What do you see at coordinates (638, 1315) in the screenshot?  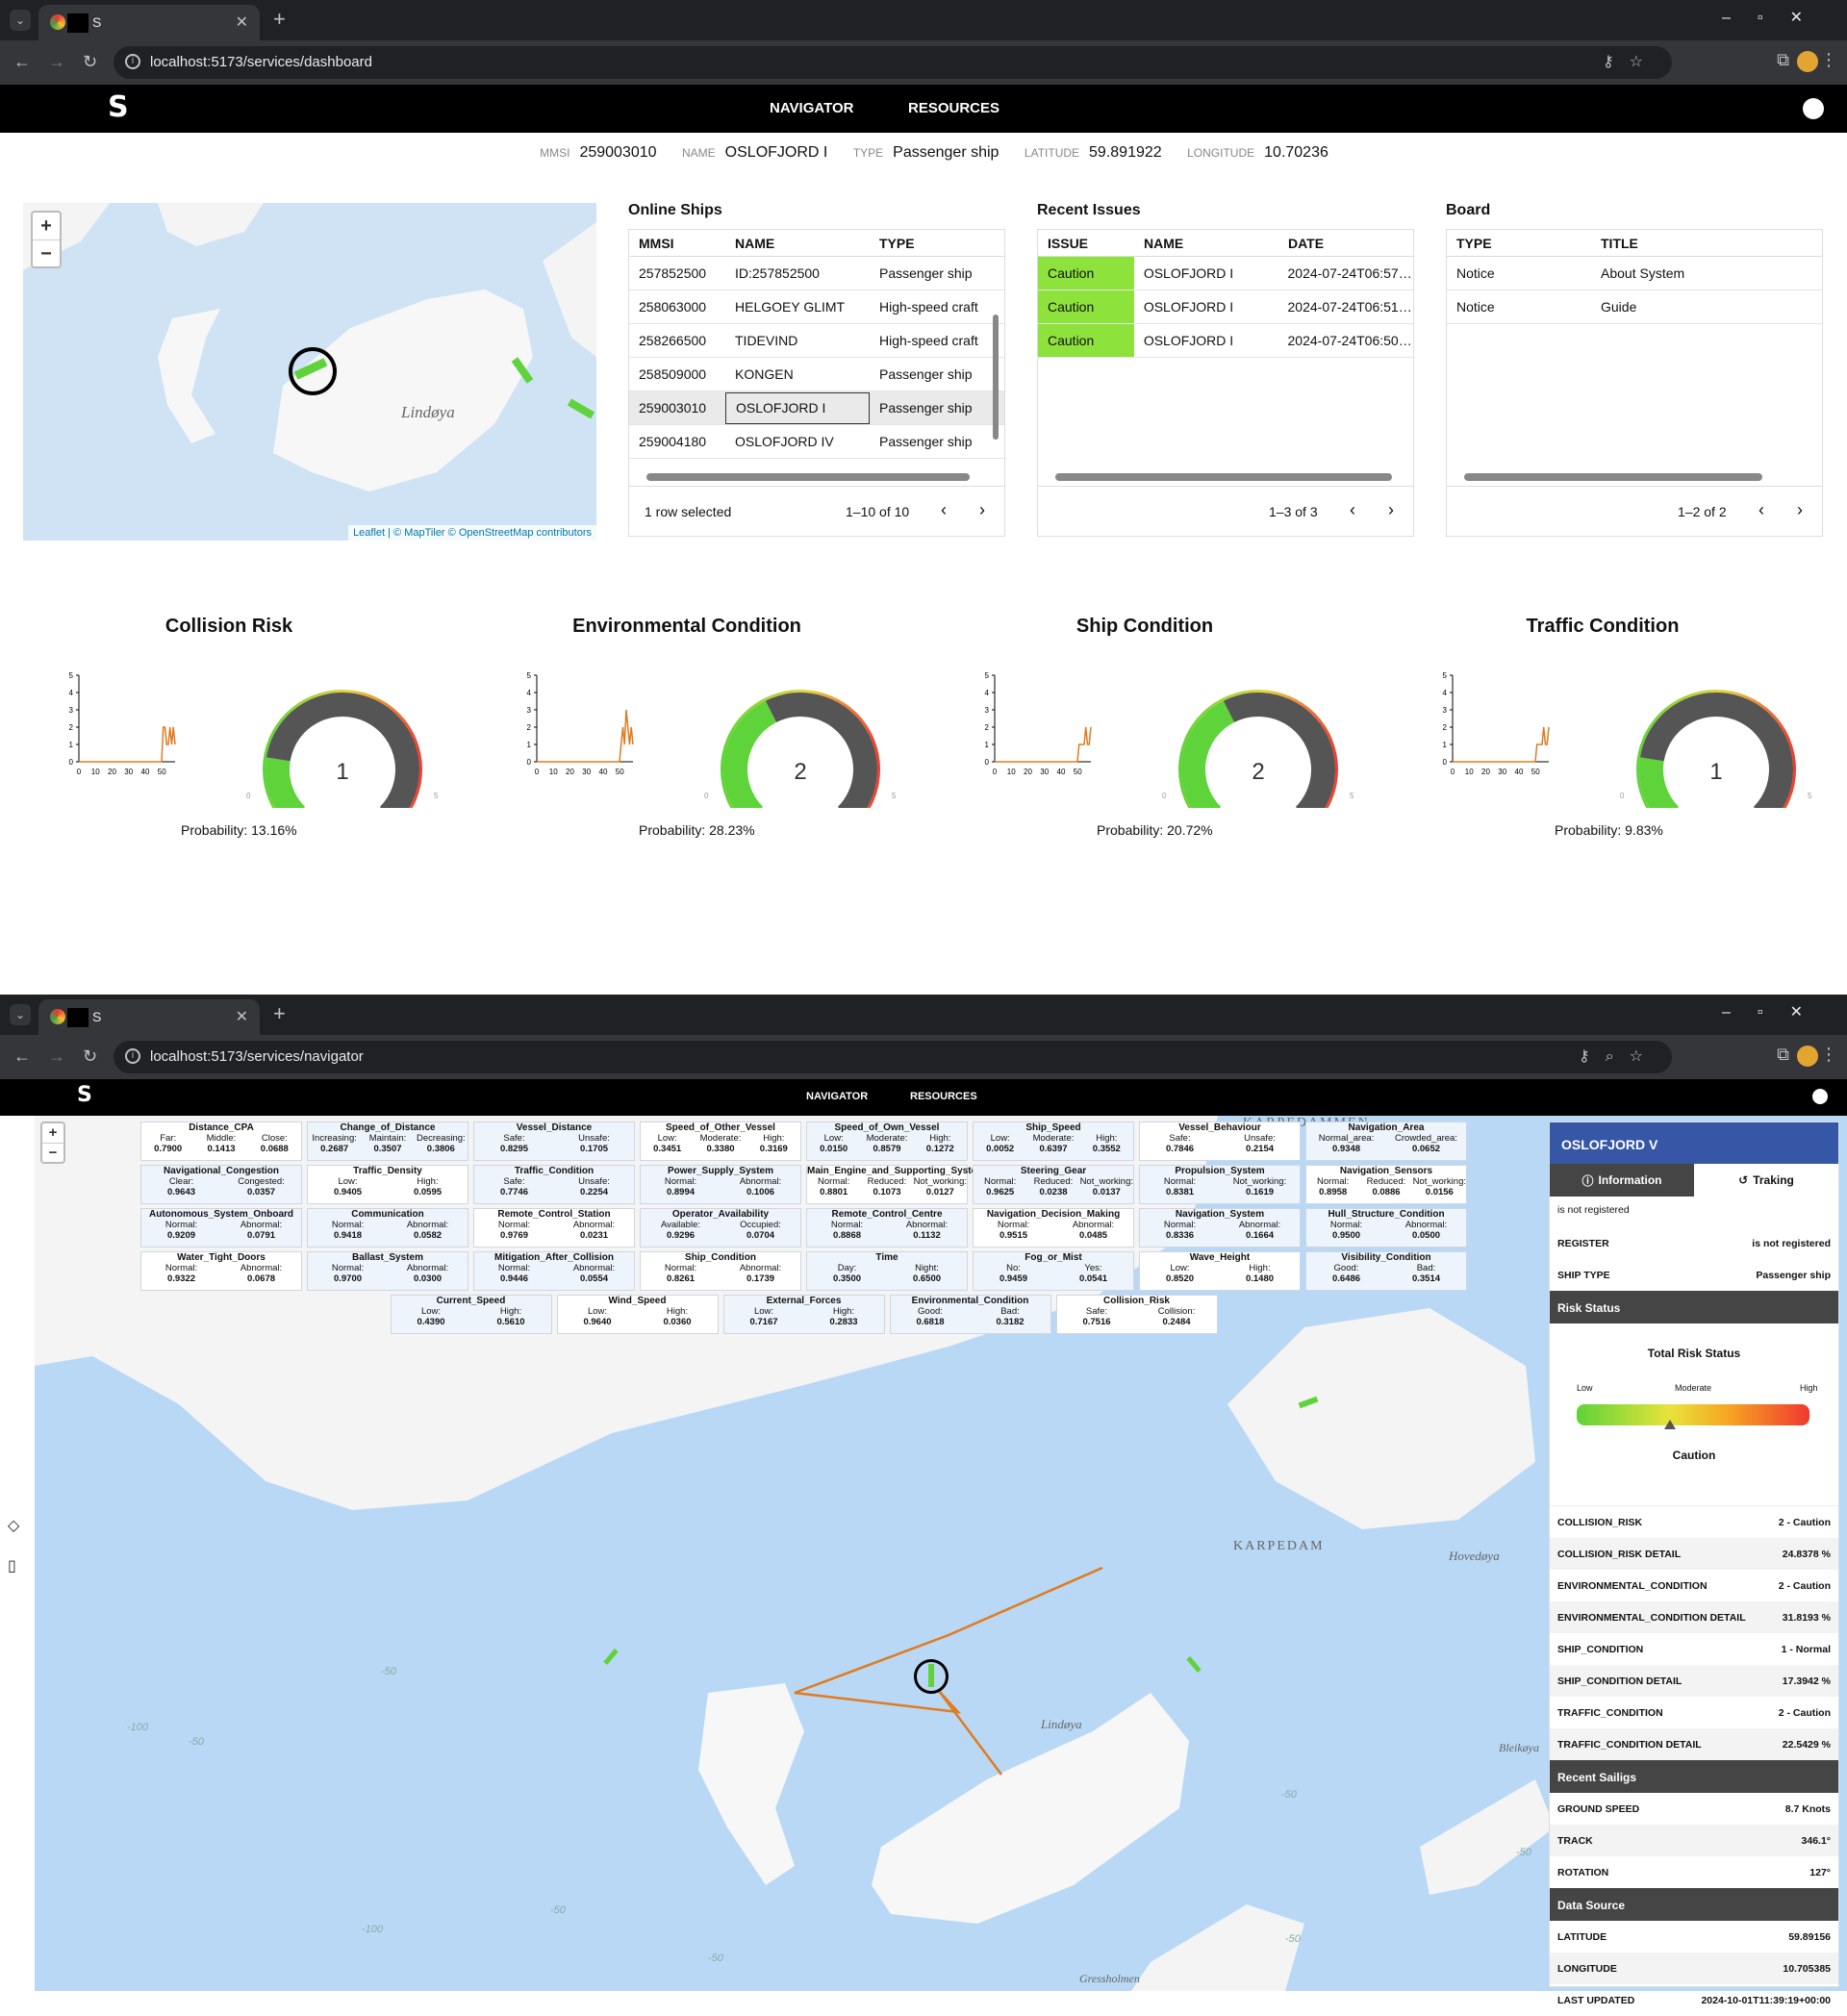 I see `network-node: Wind_Speed Low: High: 0.9640 0.0360` at bounding box center [638, 1315].